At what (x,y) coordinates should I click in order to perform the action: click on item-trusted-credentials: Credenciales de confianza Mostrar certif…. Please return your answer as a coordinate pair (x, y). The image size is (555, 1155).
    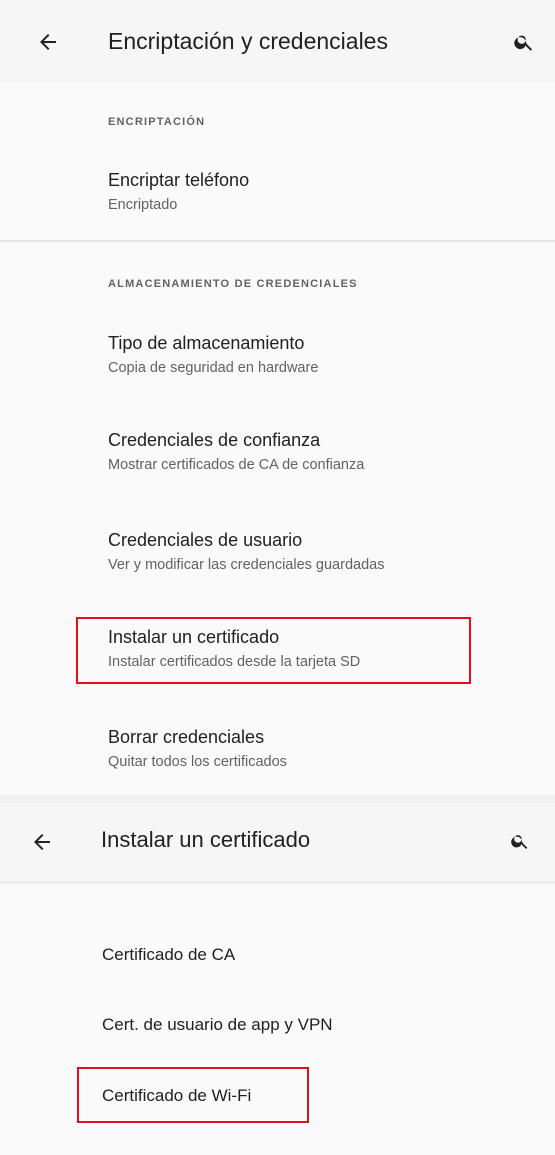
    Looking at the image, I should click on (315, 462).